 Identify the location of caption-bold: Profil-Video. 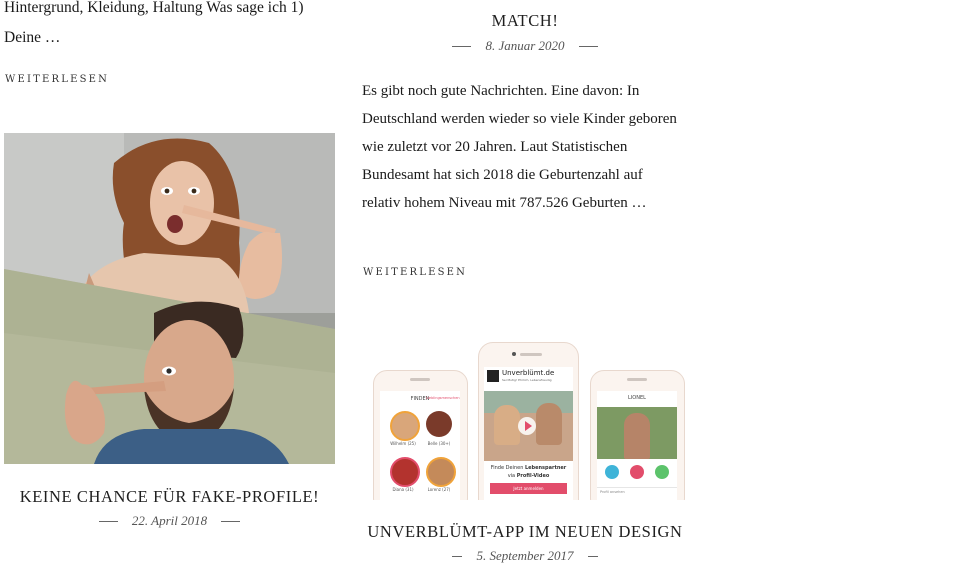
(533, 476).